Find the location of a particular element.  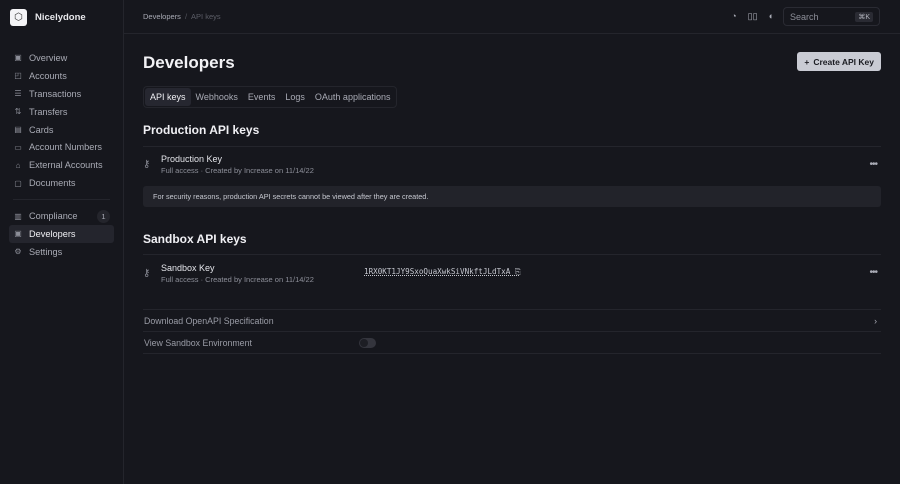

divider is located at coordinates (61, 200).